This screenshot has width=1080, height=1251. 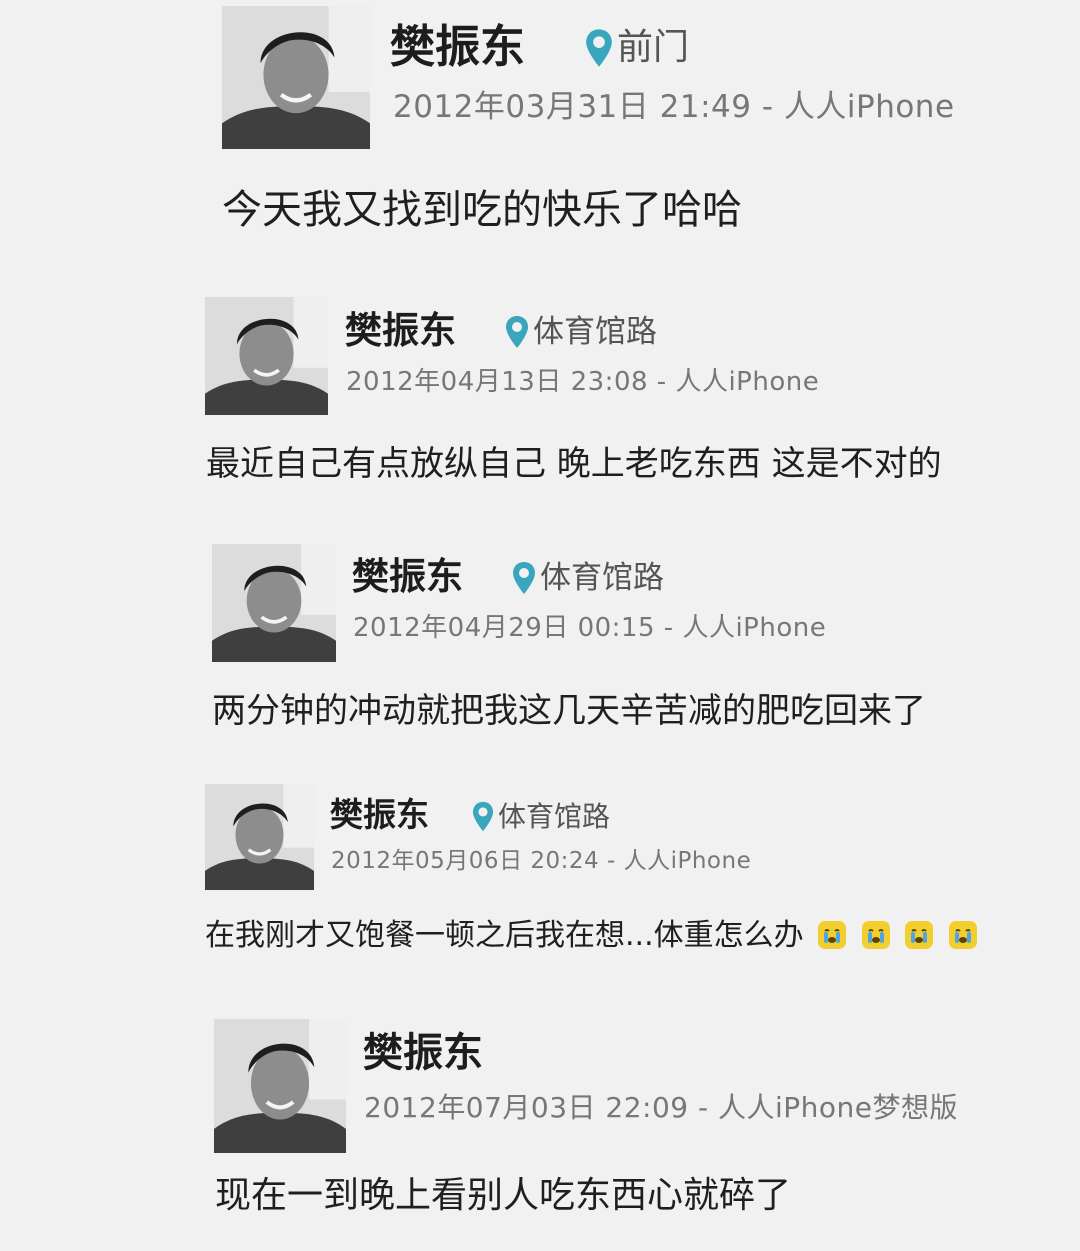 What do you see at coordinates (482, 210) in the screenshot?
I see `post-content: 今天我又找到吃的快乐了哈哈` at bounding box center [482, 210].